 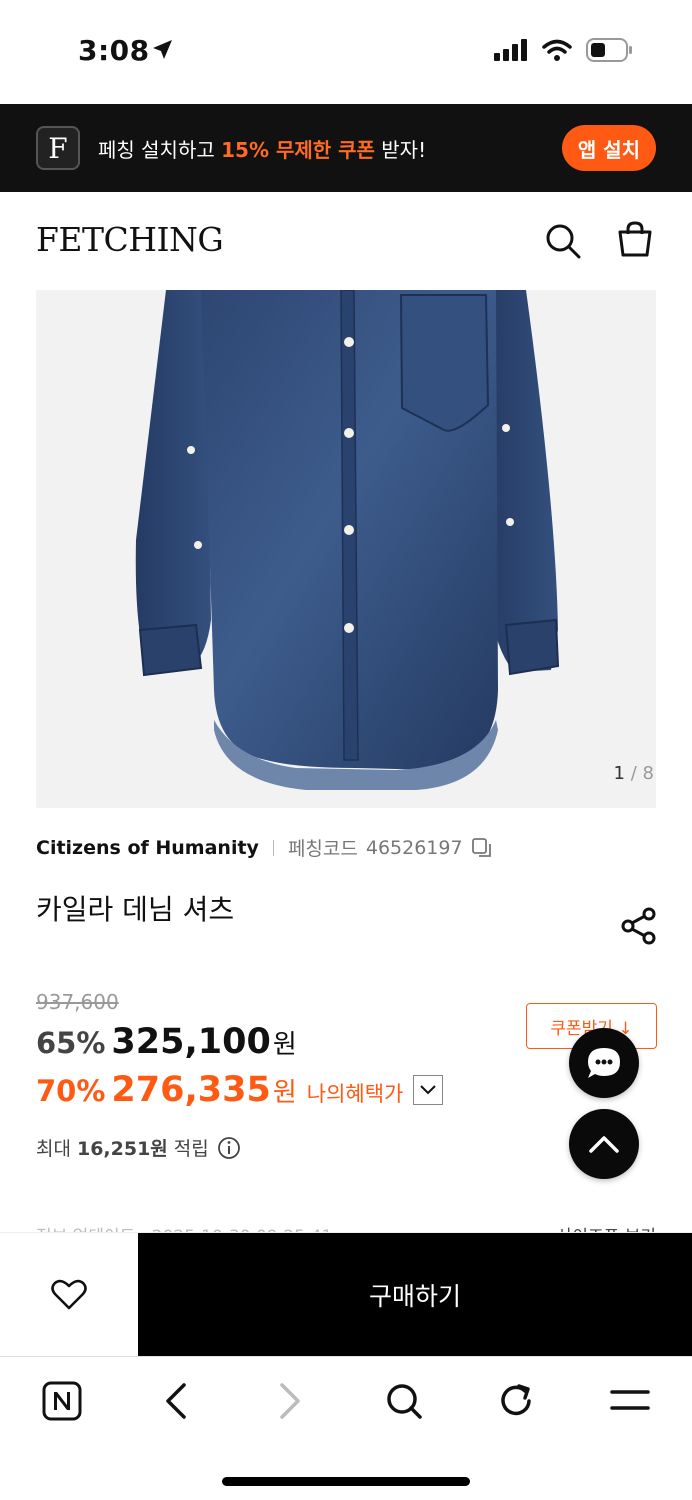 What do you see at coordinates (71, 1043) in the screenshot?
I see `sale-percent: 65%` at bounding box center [71, 1043].